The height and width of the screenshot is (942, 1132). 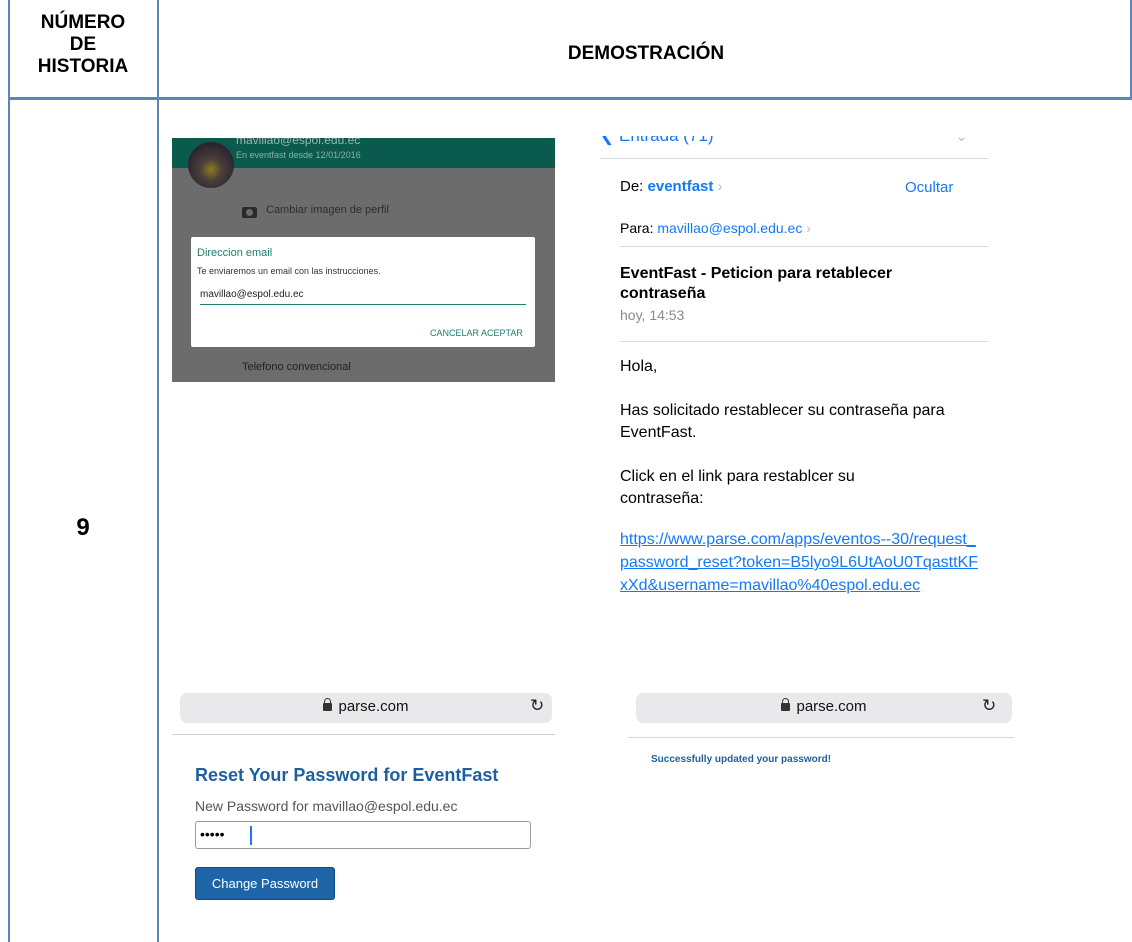 I want to click on camera-icon, so click(x=249, y=212).